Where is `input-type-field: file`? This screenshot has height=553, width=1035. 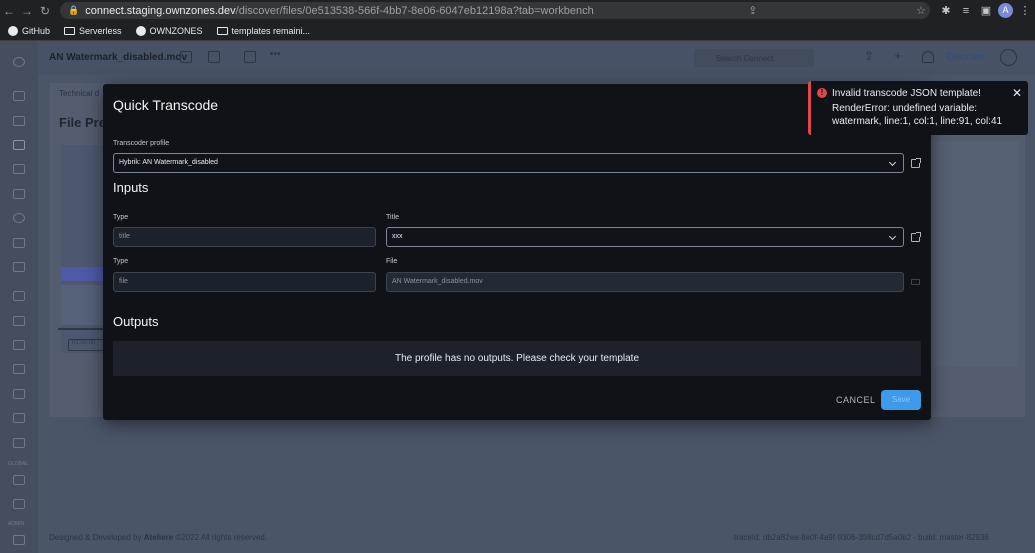 input-type-field: file is located at coordinates (244, 282).